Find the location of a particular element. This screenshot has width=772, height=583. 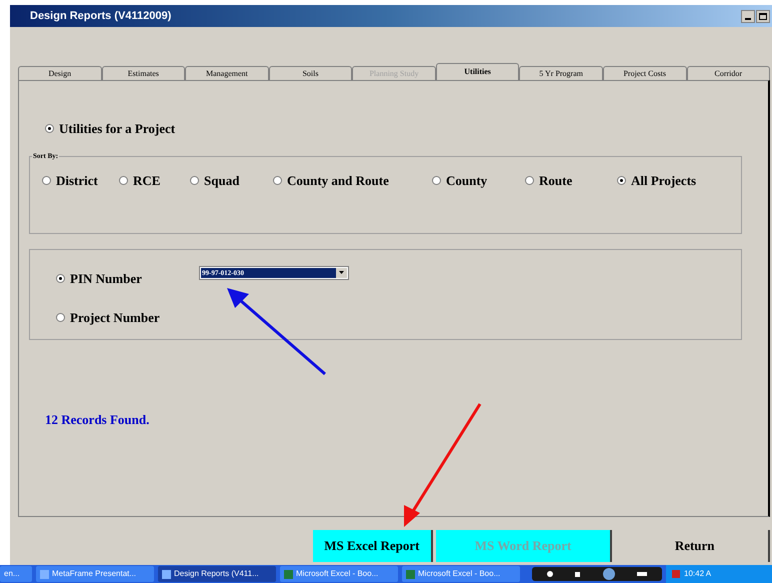

tab: Corridor is located at coordinates (728, 73).